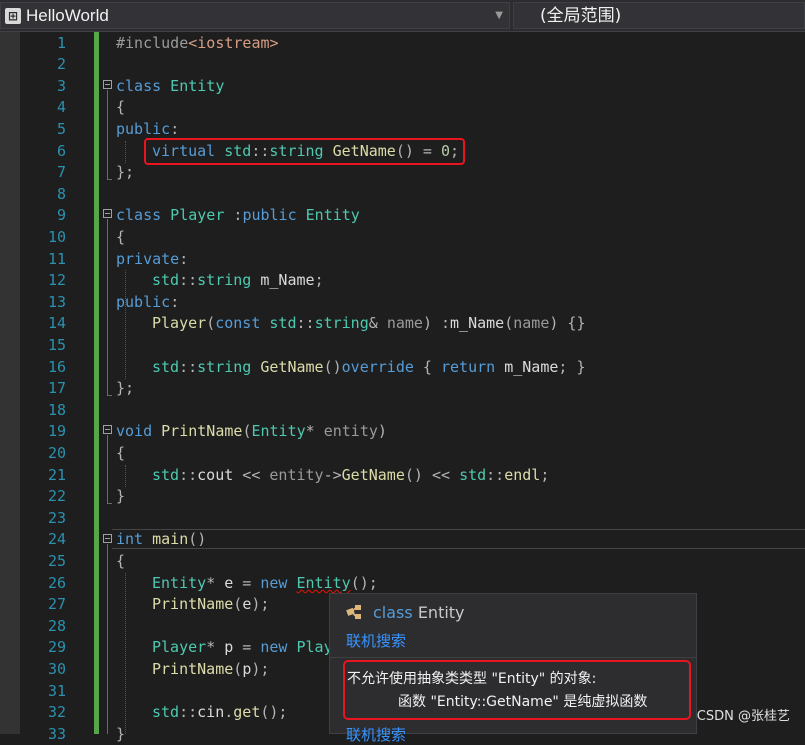 This screenshot has width=805, height=745. What do you see at coordinates (265, 583) in the screenshot?
I see `code-line-26: Entity* e = new Entity();` at bounding box center [265, 583].